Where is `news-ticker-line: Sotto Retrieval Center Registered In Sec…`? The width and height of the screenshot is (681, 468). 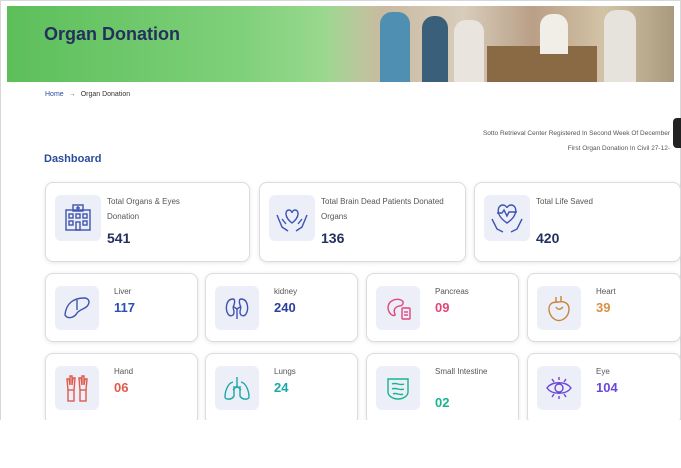
news-ticker-line: Sotto Retrieval Center Registered In Sec… is located at coordinates (576, 133).